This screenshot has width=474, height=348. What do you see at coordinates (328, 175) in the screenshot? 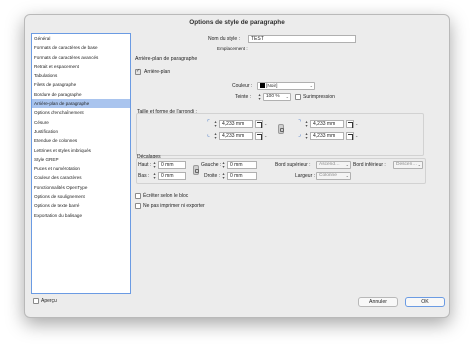
I see `width-value: Colonne` at bounding box center [328, 175].